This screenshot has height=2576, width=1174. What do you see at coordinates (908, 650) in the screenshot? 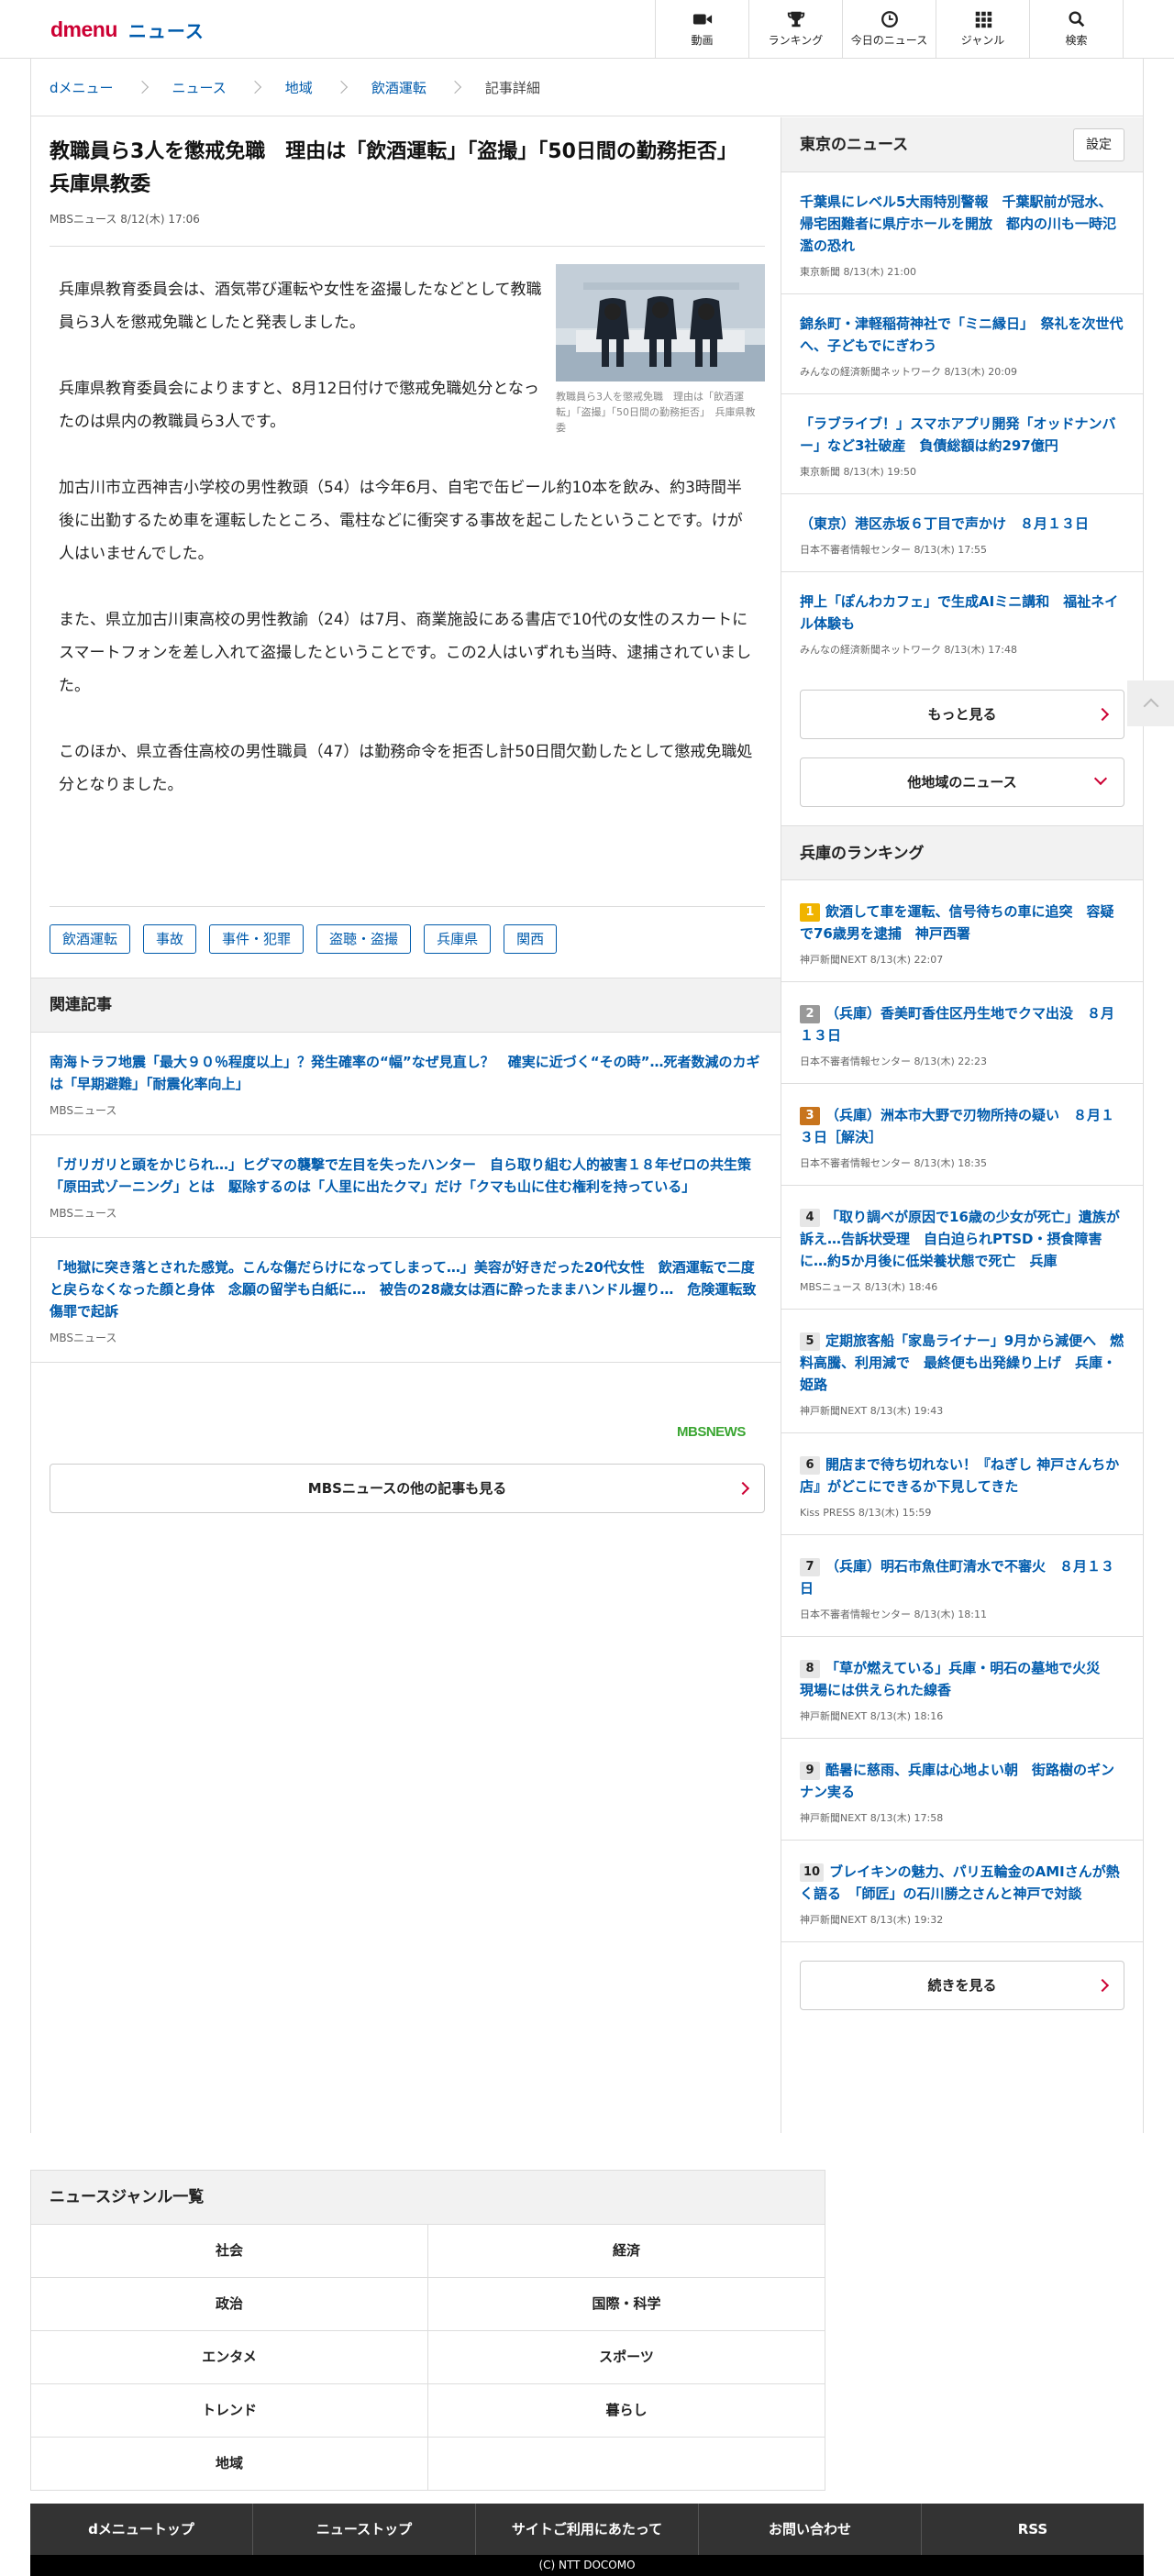
I see `tokyo-news-source: みんなの経済新聞ネットワーク 8/13(木) 17:48` at bounding box center [908, 650].